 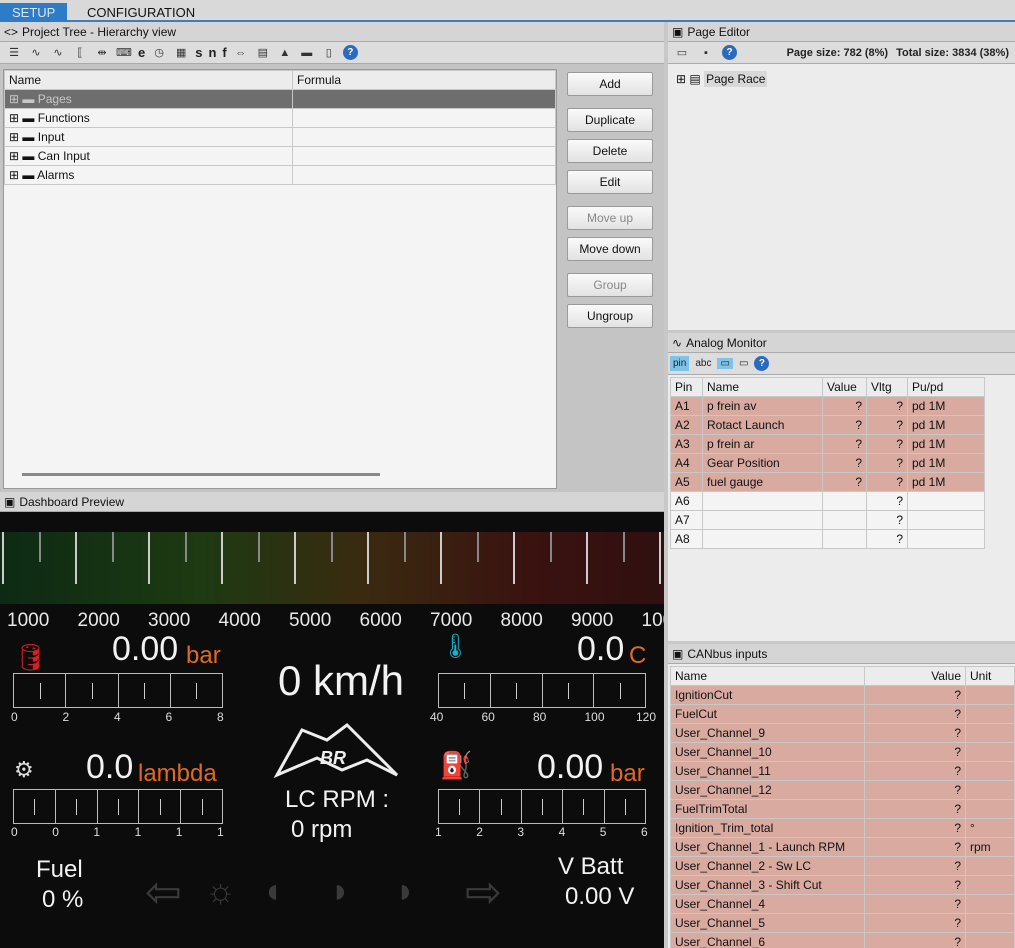 I want to click on keyboard-icon: ⌨, so click(x=124, y=52).